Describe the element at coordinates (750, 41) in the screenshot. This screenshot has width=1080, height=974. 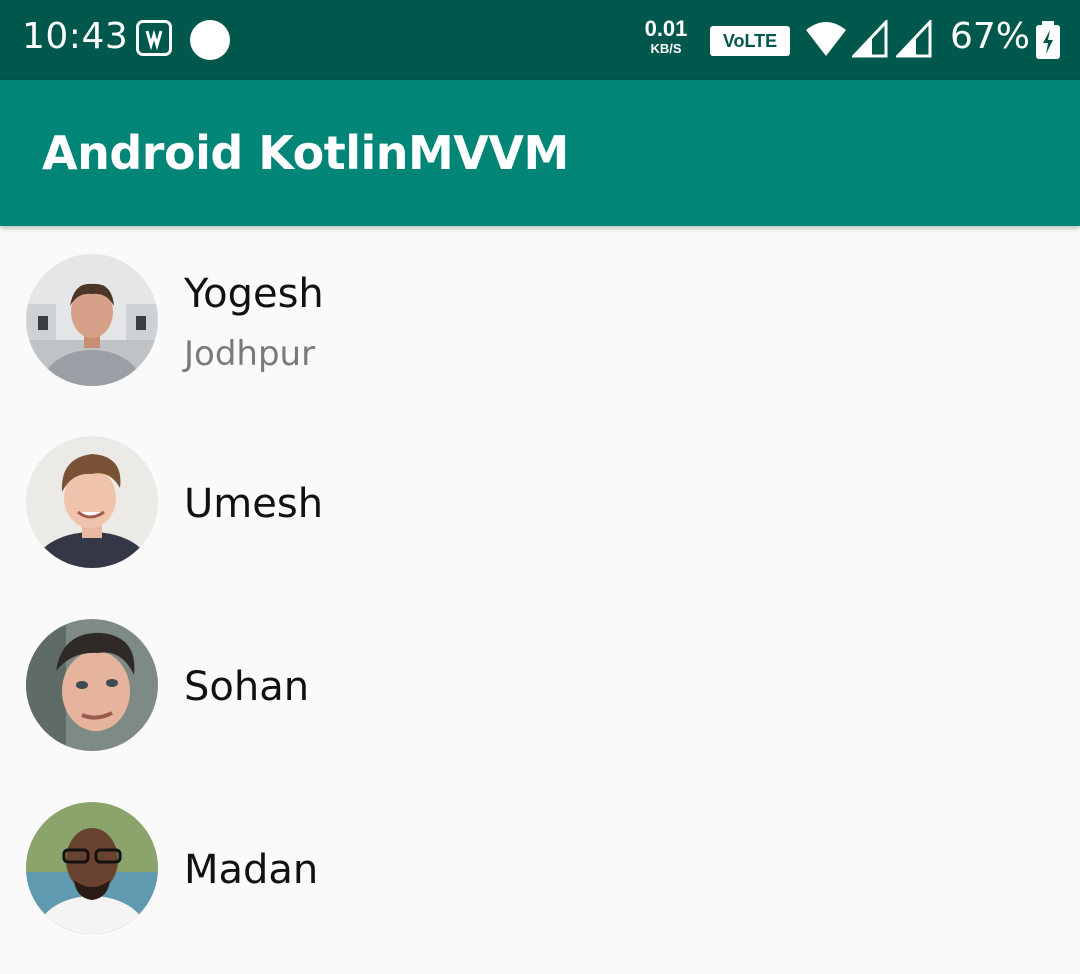
I see `volte-badge: VoLTE` at that location.